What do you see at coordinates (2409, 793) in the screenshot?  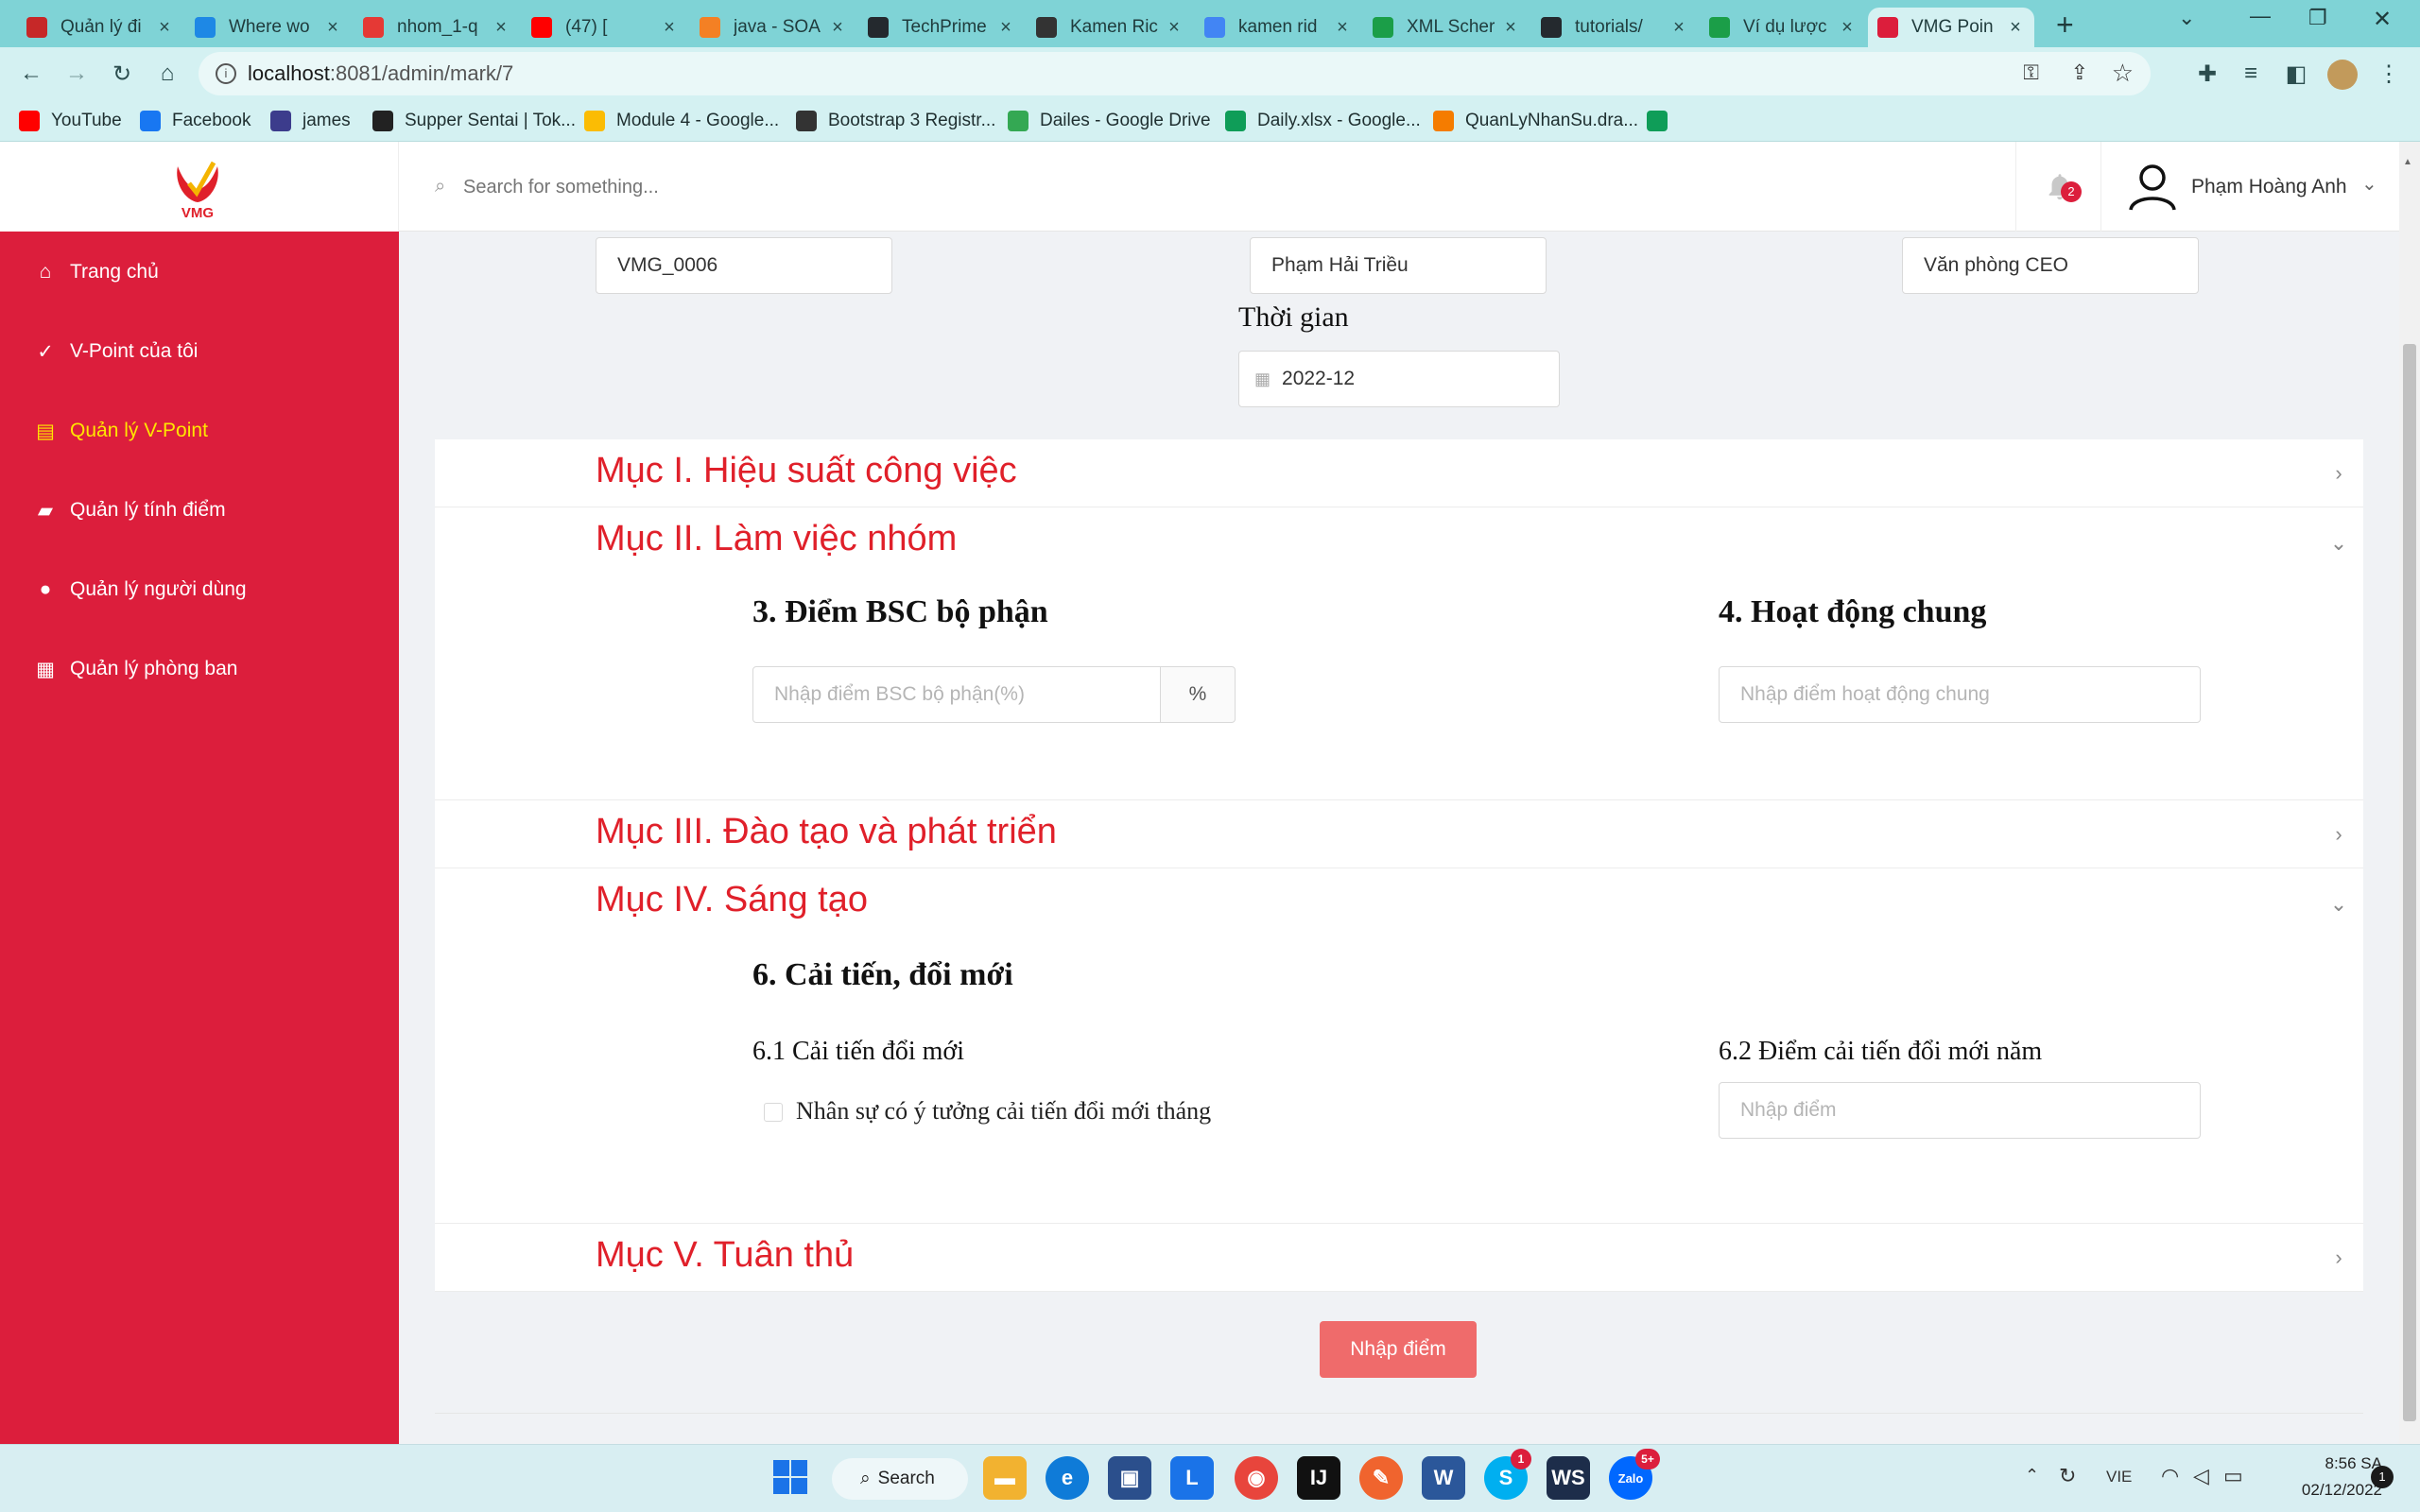 I see `scrollbar: ▲` at bounding box center [2409, 793].